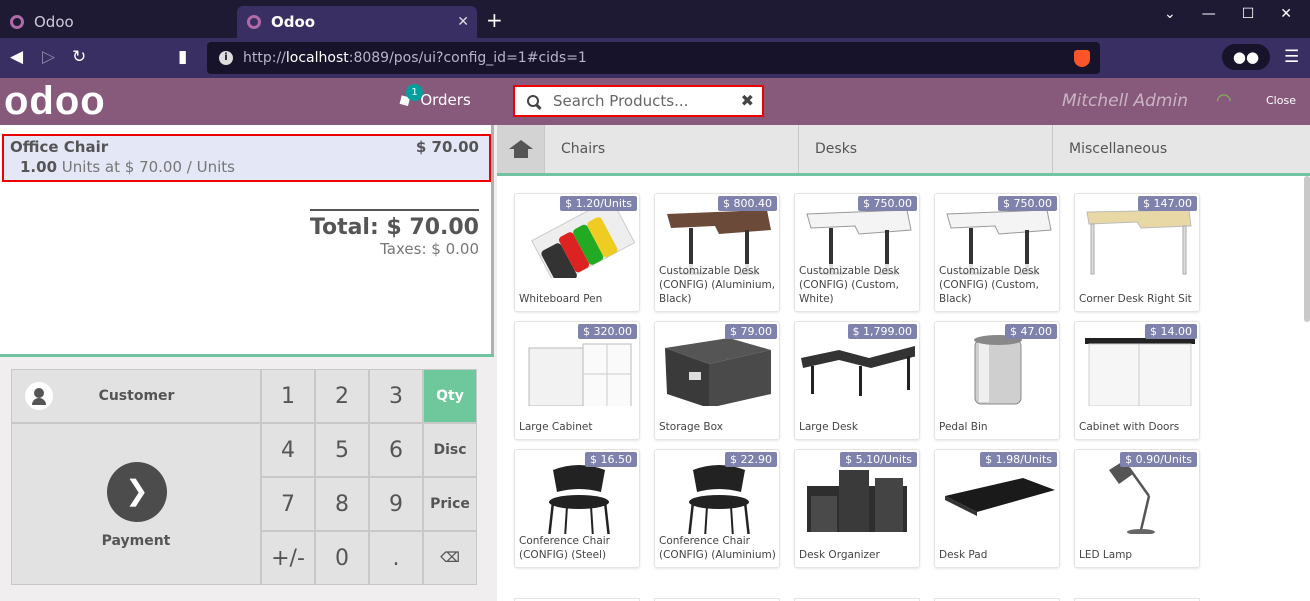  What do you see at coordinates (136, 541) in the screenshot?
I see `payment-label: Payment` at bounding box center [136, 541].